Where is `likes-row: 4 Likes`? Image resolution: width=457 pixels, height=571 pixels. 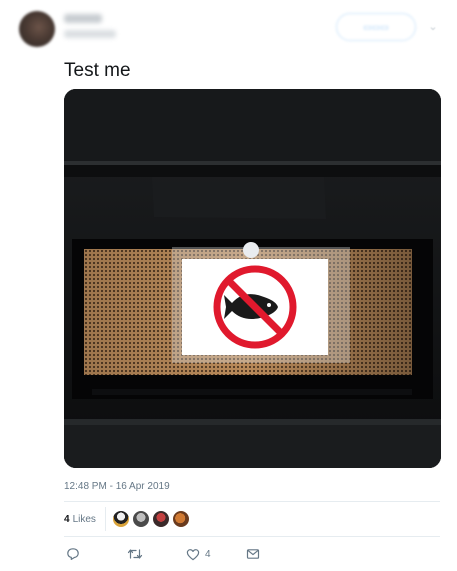
likes-row: 4 Likes is located at coordinates (128, 519).